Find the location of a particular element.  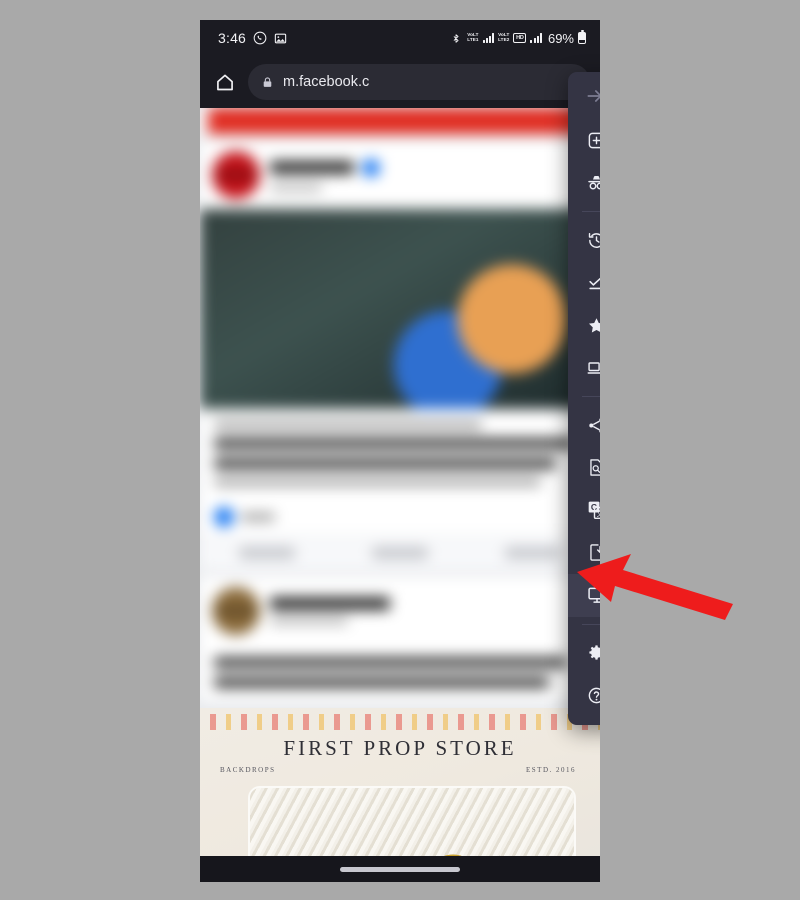

forward-arrow-icon is located at coordinates (591, 96).